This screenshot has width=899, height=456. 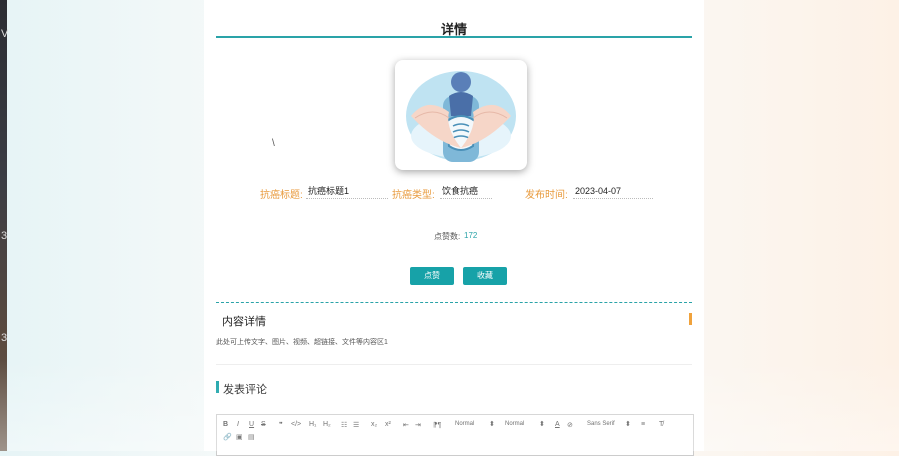 I want to click on cover-image, so click(x=461, y=115).